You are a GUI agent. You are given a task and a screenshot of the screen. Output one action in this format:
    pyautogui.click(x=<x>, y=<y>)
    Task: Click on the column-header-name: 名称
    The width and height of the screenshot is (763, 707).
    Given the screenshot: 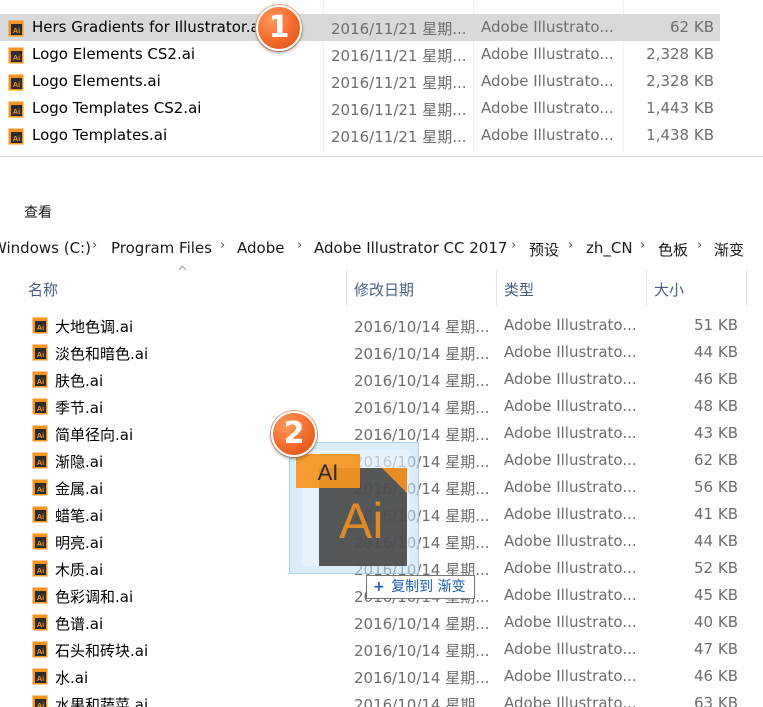 What is the action you would take?
    pyautogui.click(x=184, y=288)
    